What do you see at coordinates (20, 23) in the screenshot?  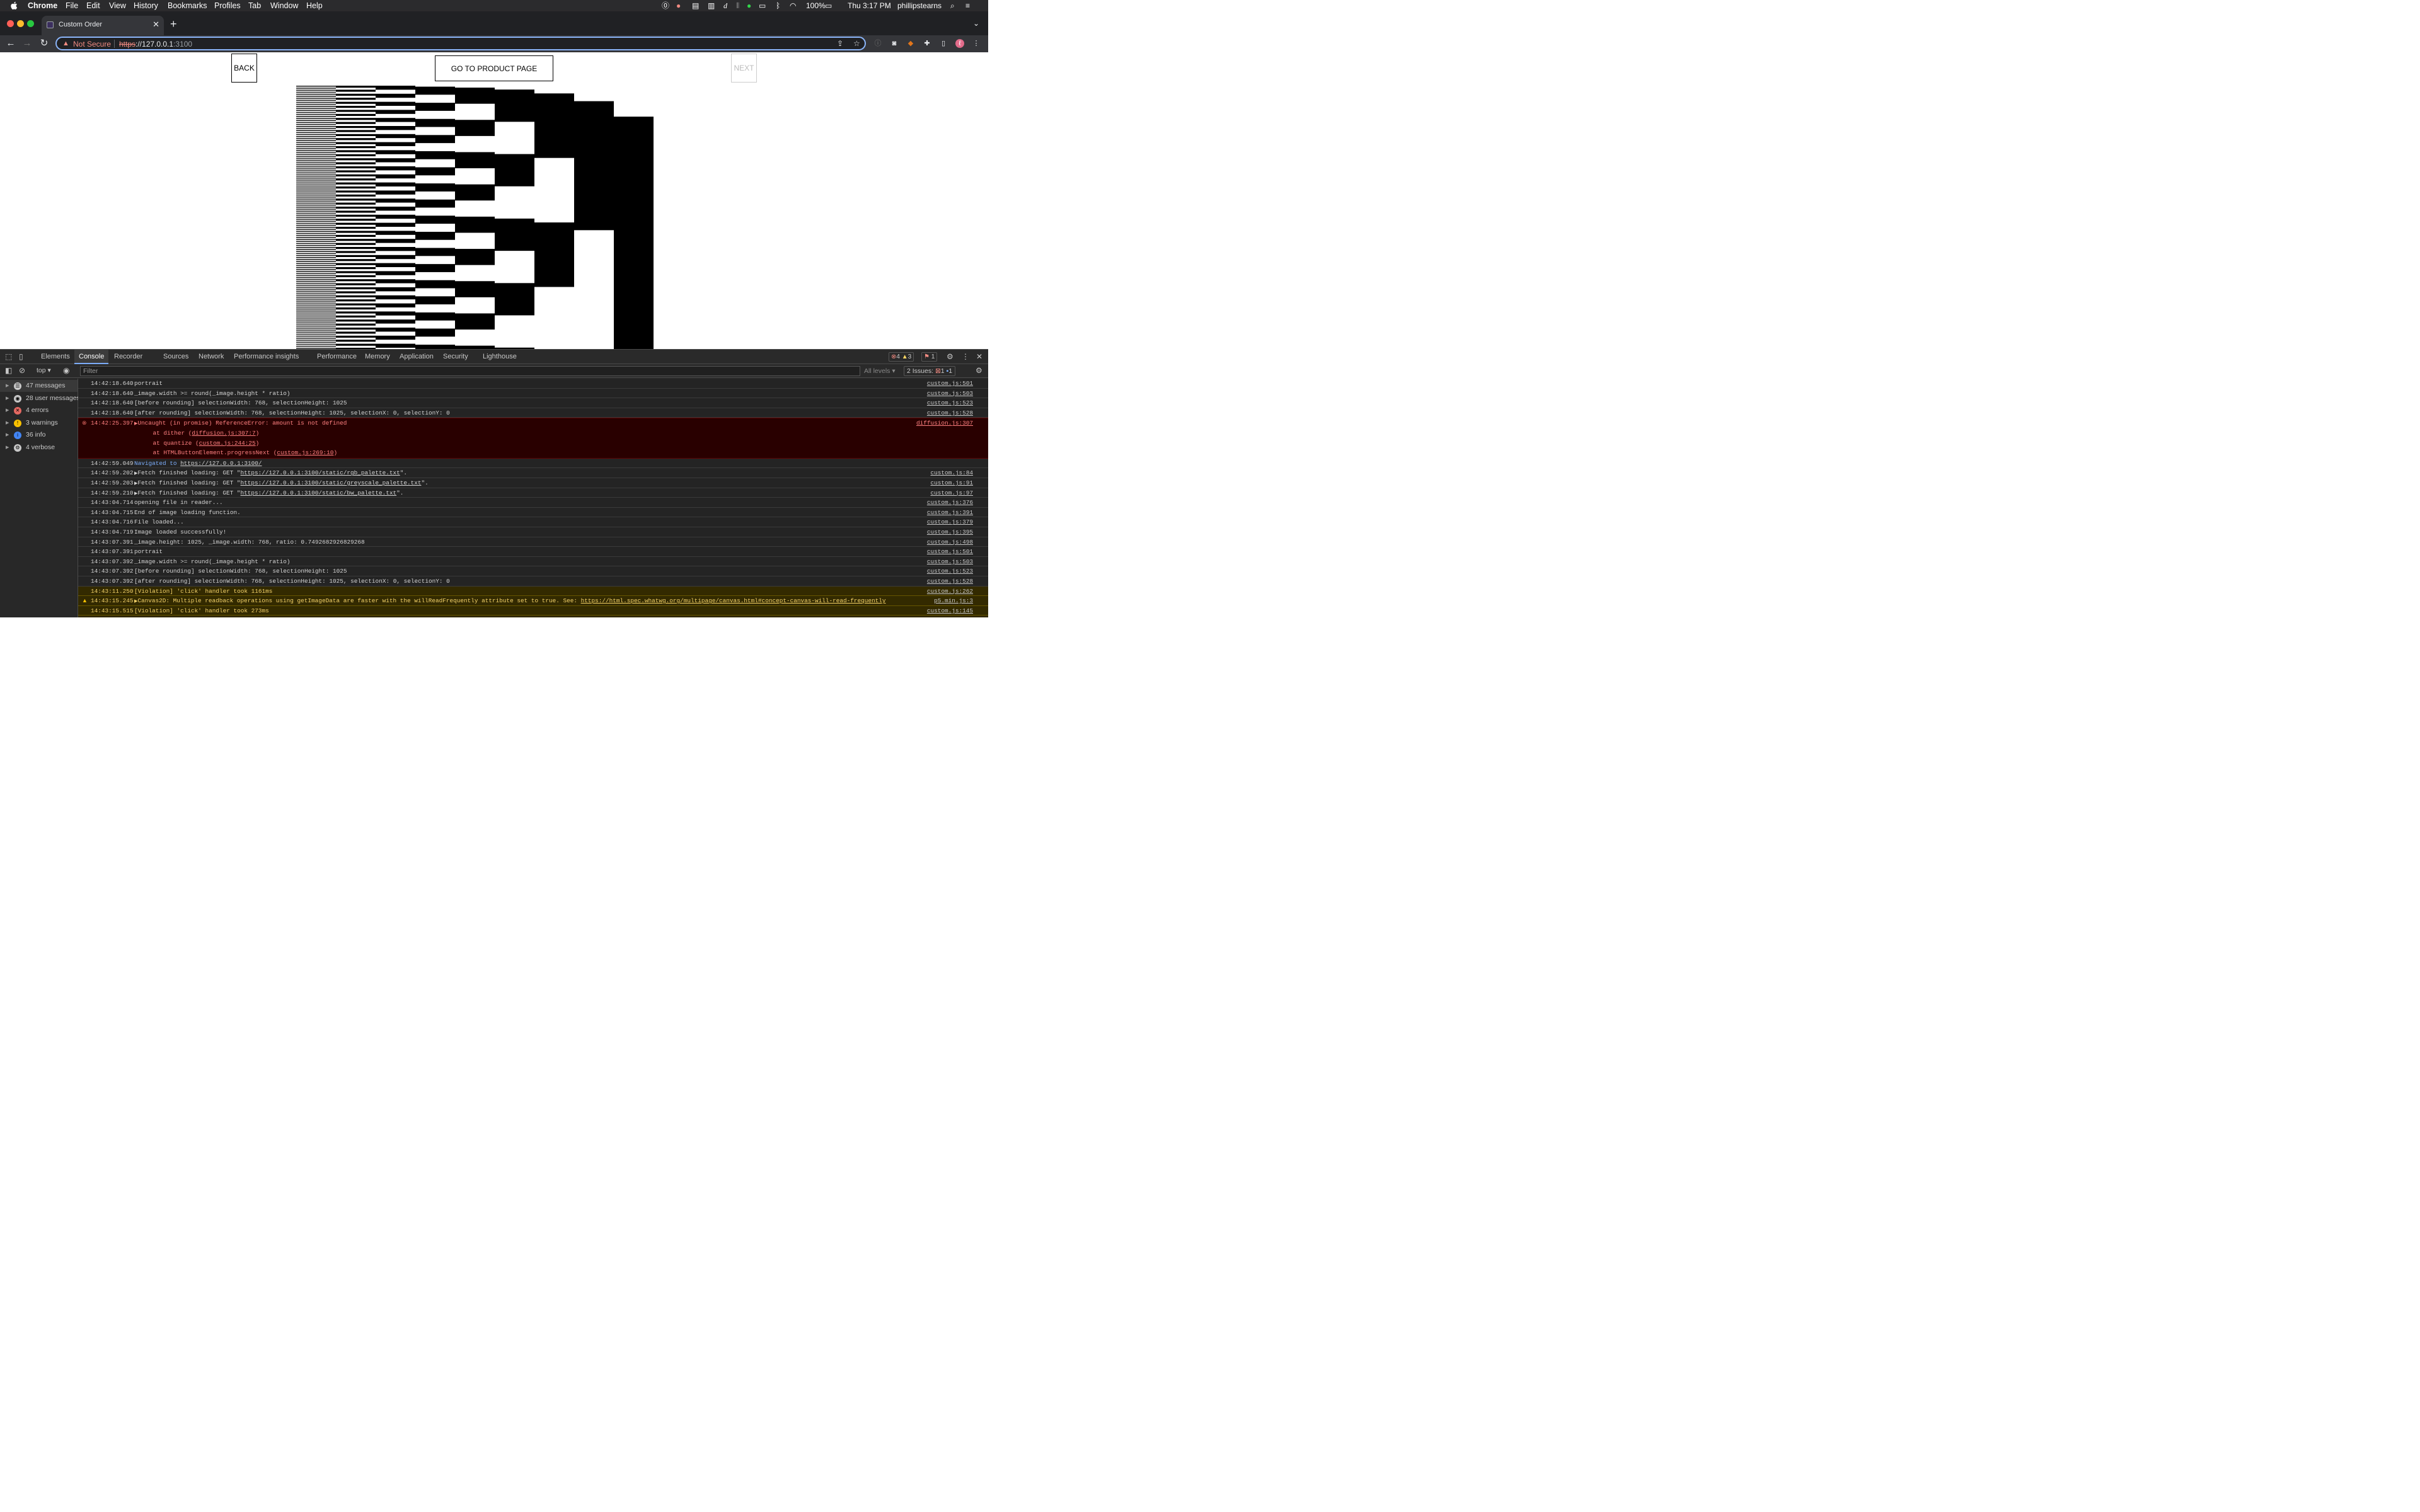 I see `minimize-window-button` at bounding box center [20, 23].